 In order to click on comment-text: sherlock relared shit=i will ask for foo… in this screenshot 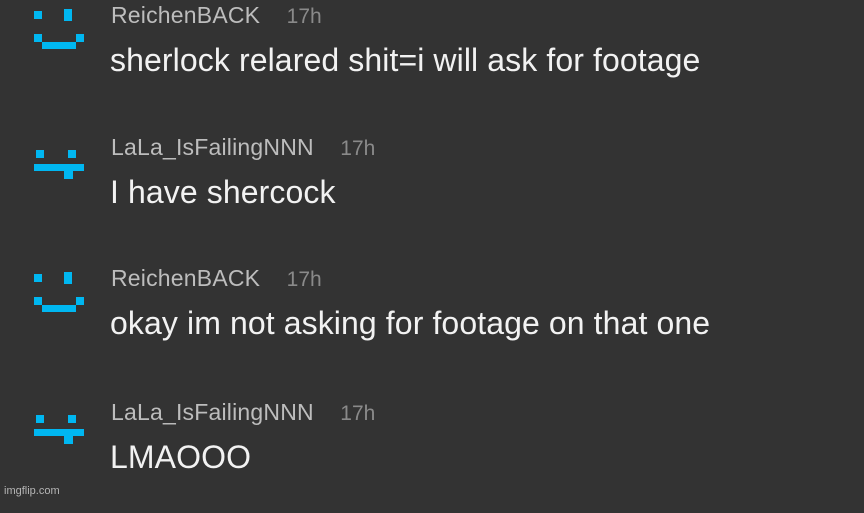, I will do `click(405, 60)`.